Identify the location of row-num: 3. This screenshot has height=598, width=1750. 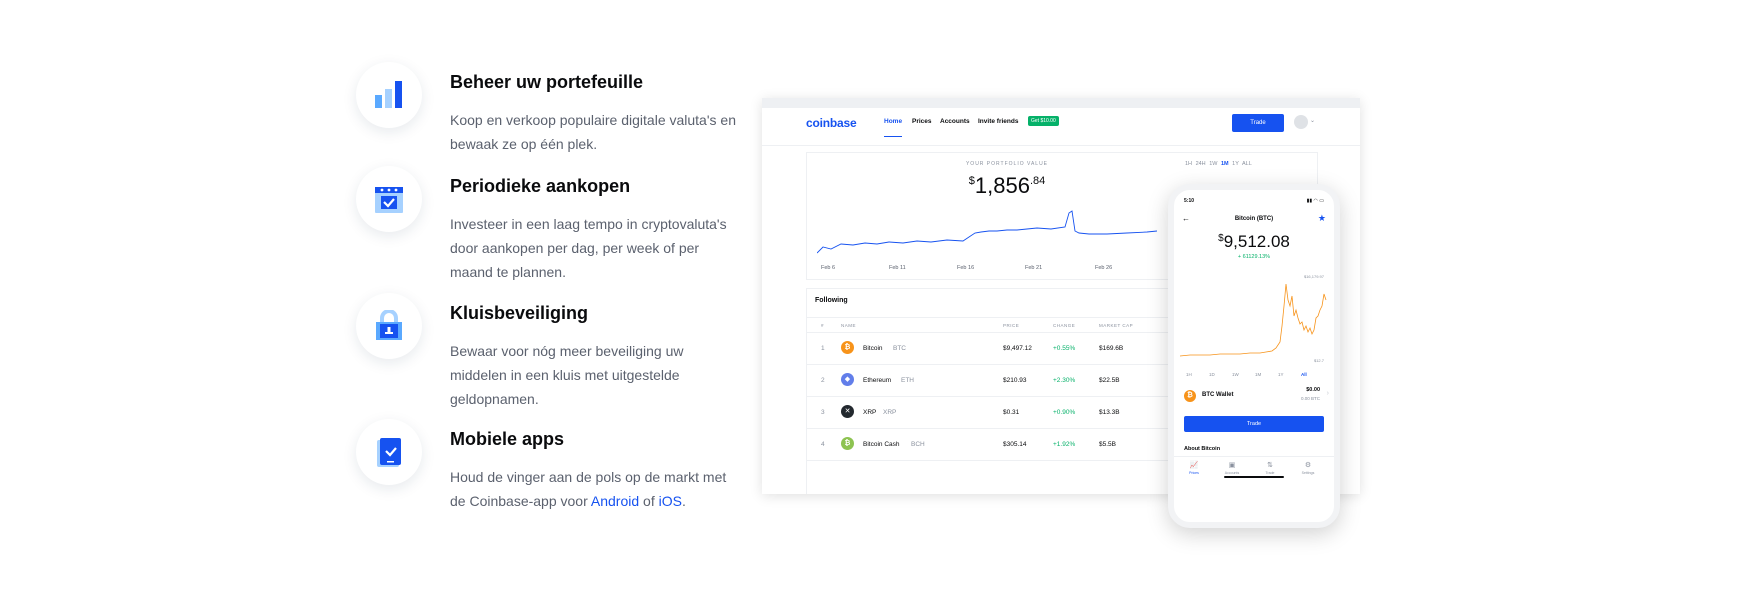
(823, 412).